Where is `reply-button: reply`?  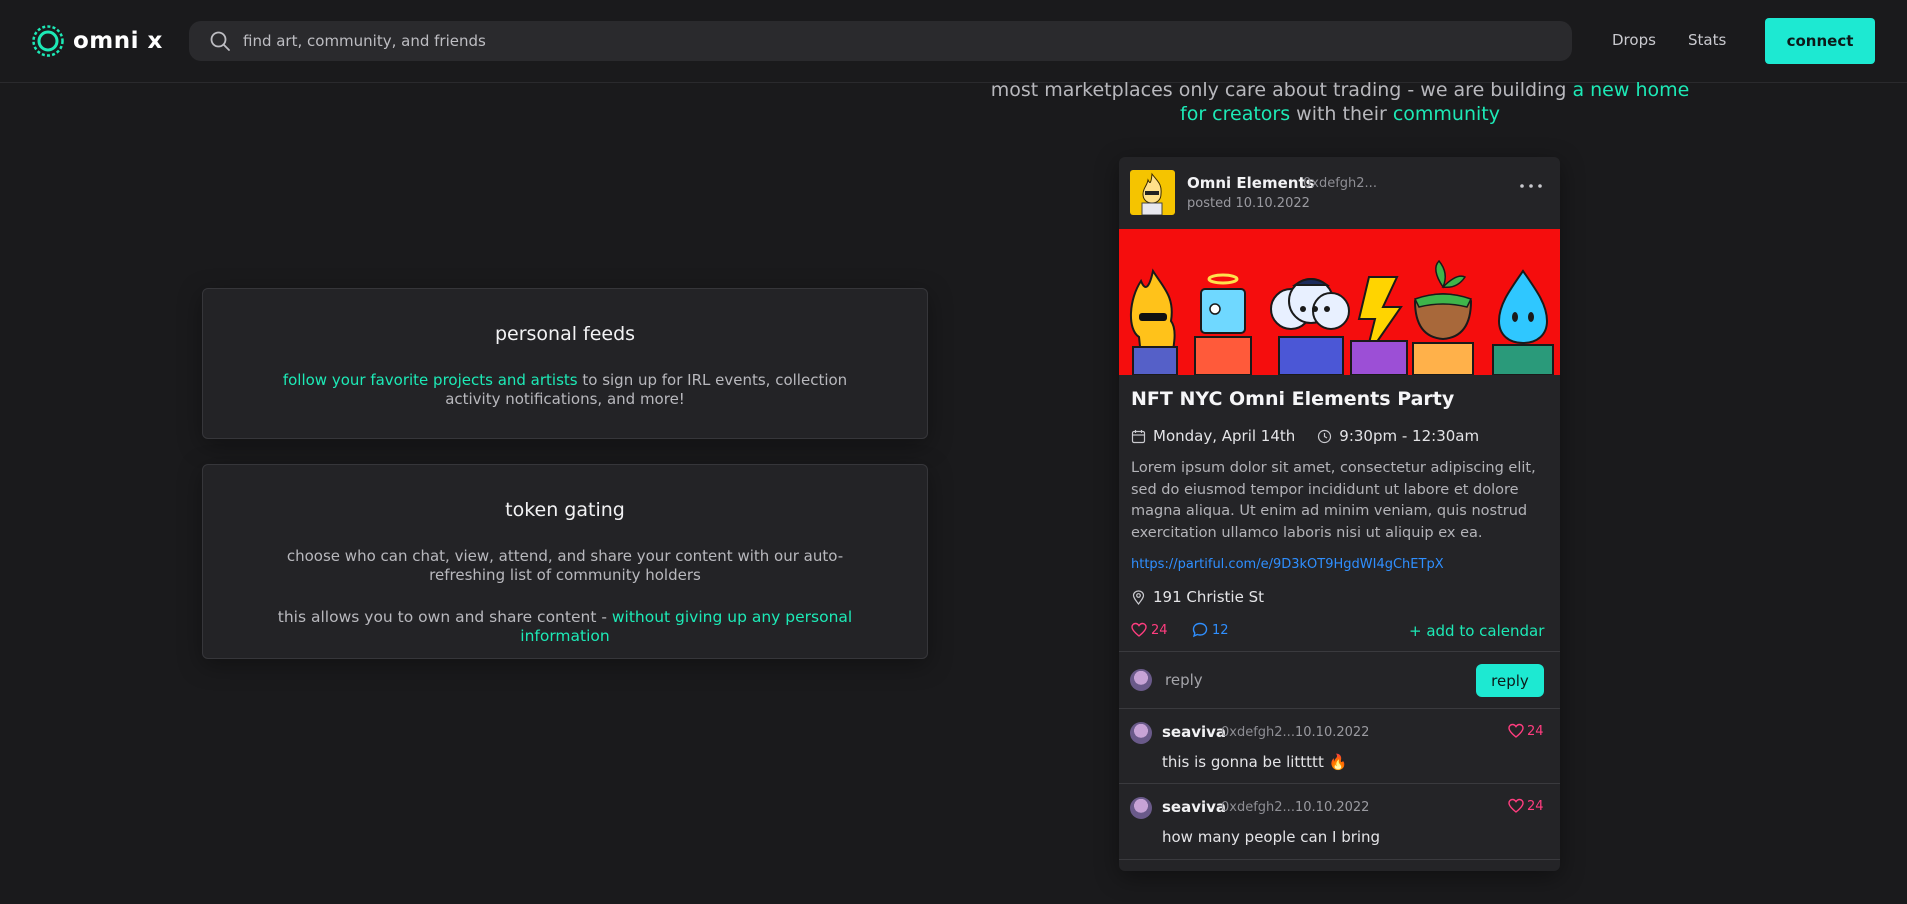
reply-button: reply is located at coordinates (1510, 680).